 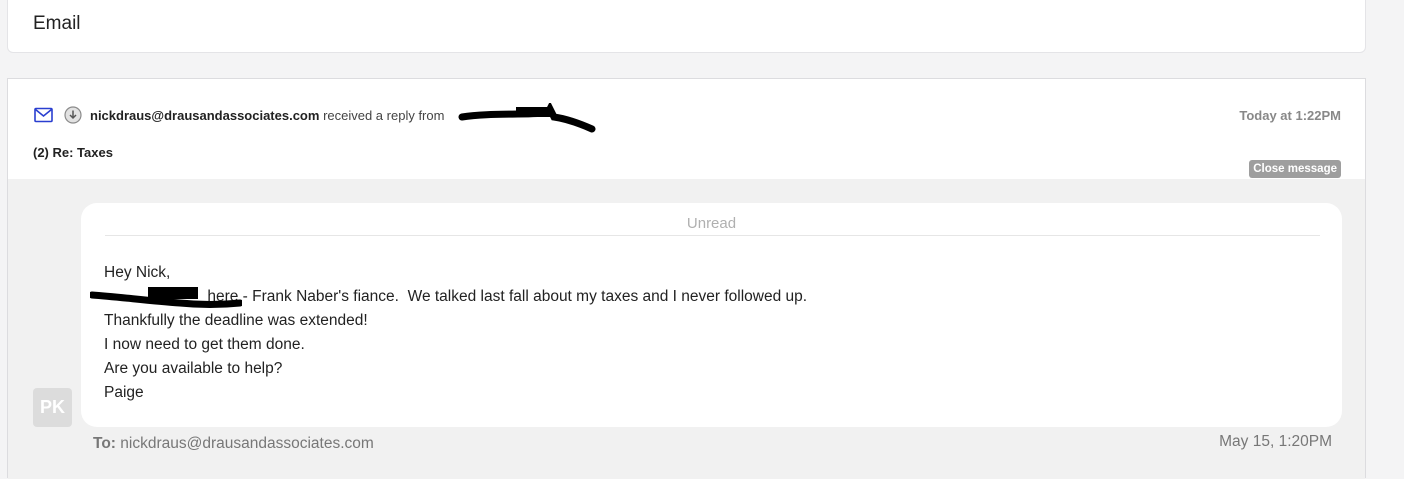 I want to click on message-line: I now need to get them done., so click(x=204, y=344).